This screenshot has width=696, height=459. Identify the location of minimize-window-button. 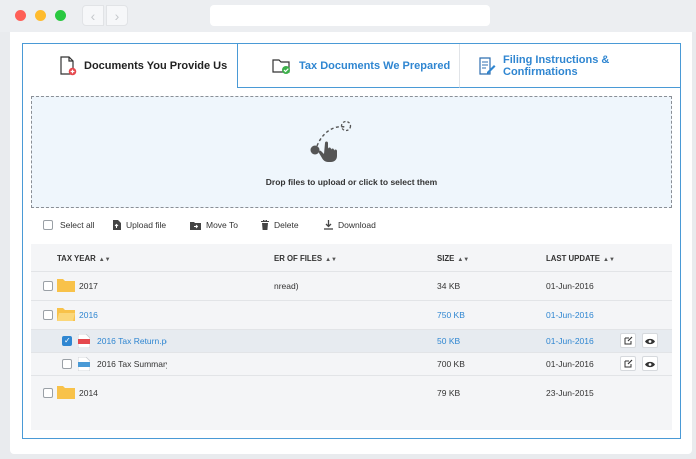
(40, 15).